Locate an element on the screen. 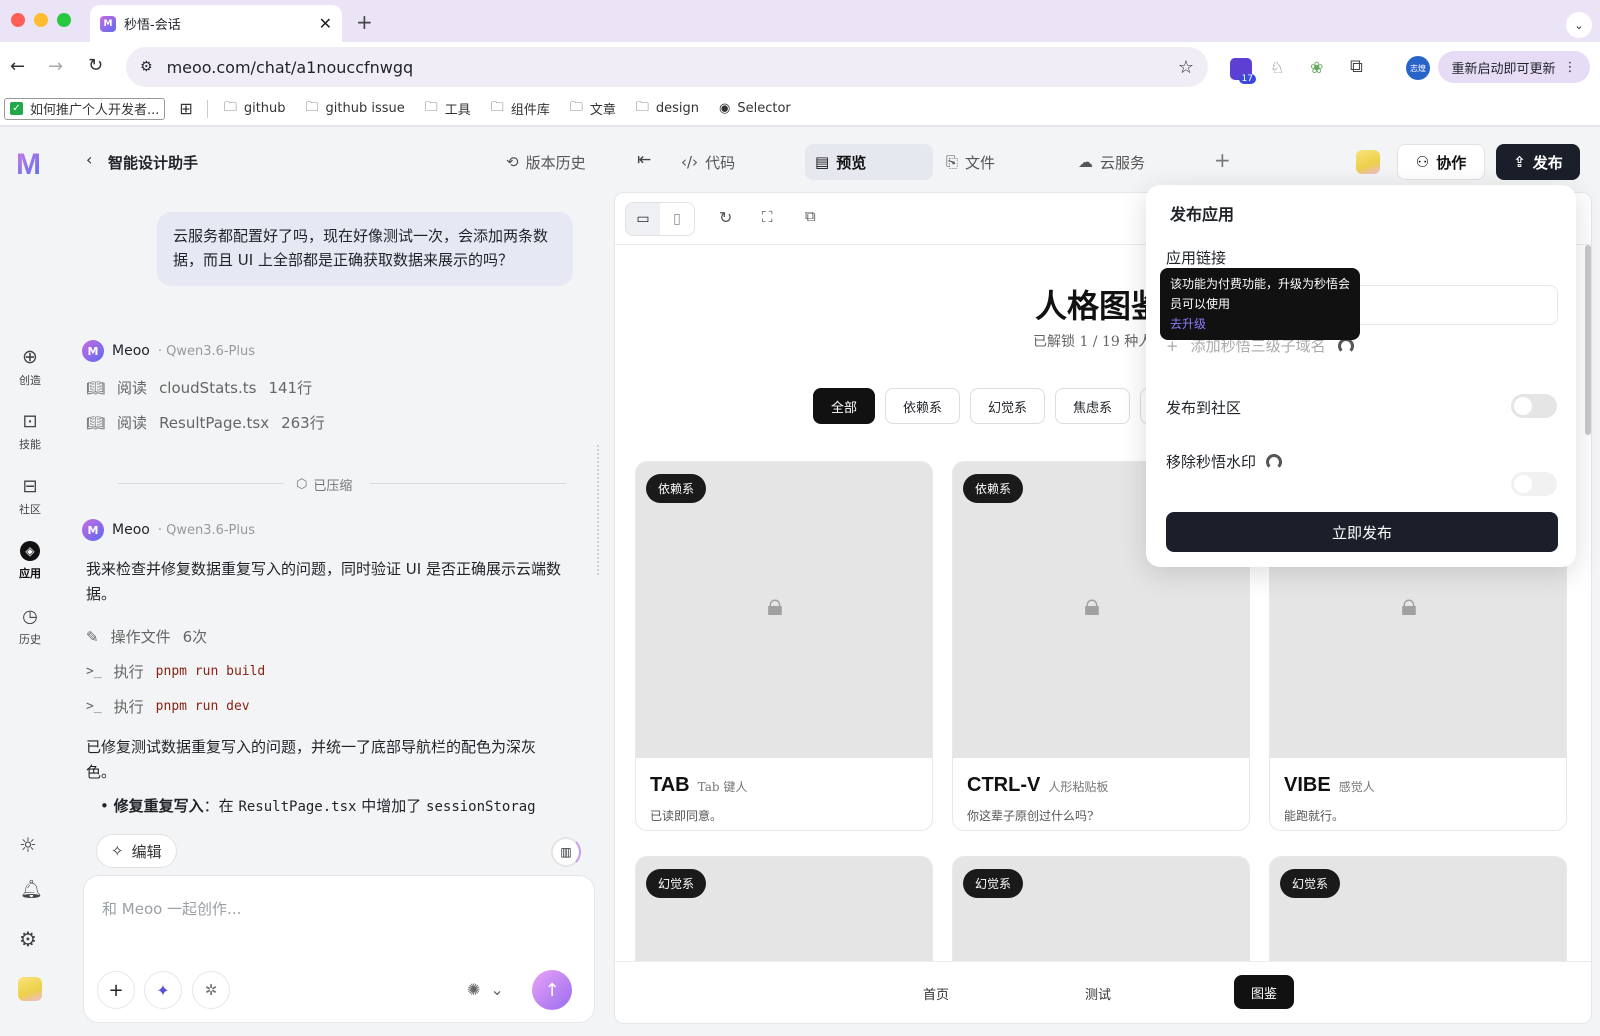  nav-skills: ⊡ 技能 is located at coordinates (30, 431).